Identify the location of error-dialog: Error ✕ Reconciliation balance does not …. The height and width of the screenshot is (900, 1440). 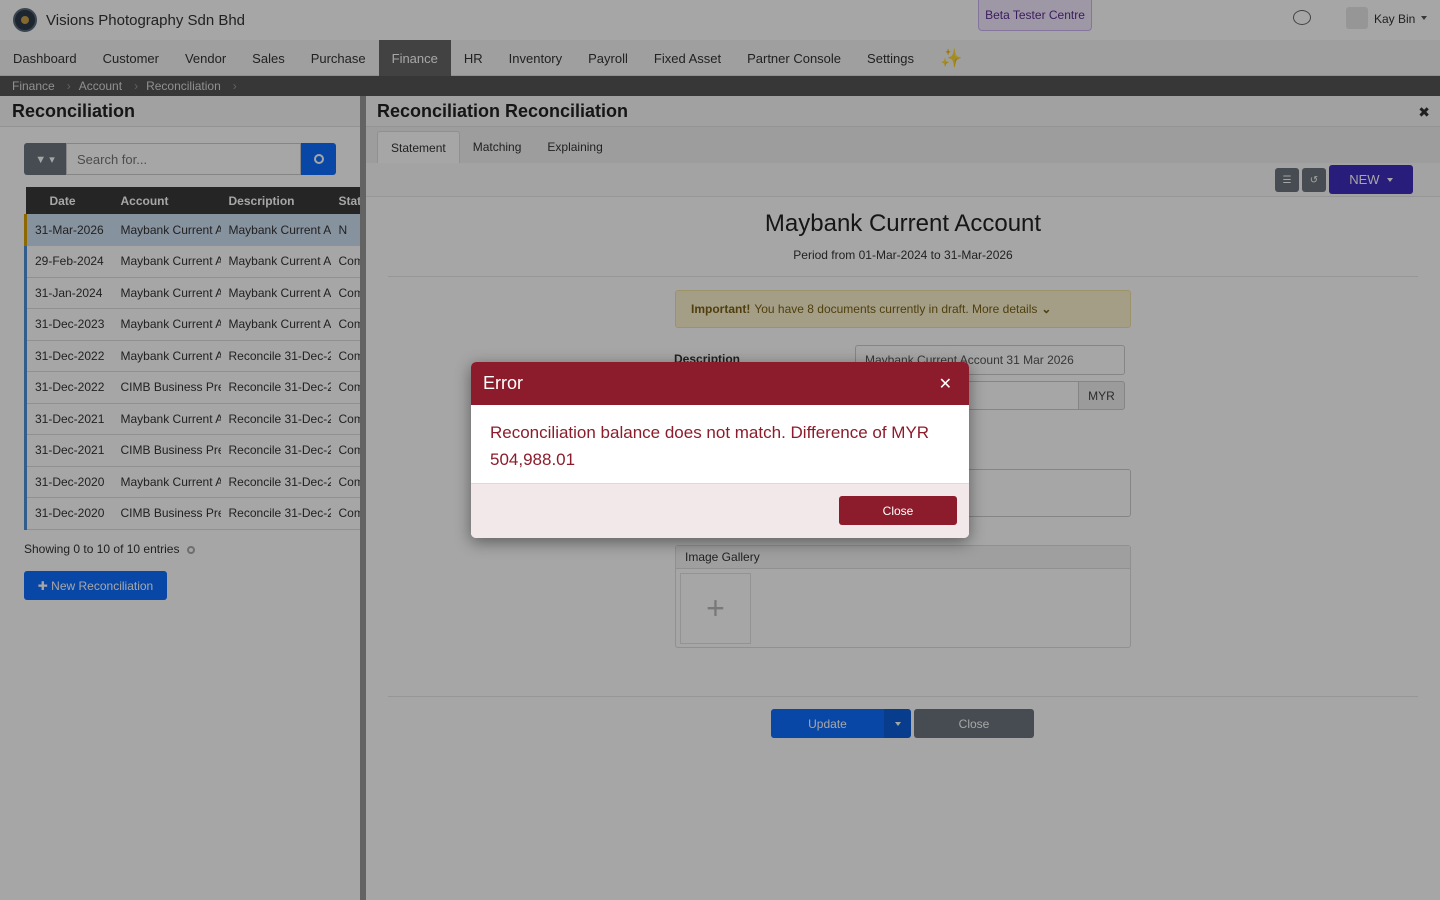
(720, 450).